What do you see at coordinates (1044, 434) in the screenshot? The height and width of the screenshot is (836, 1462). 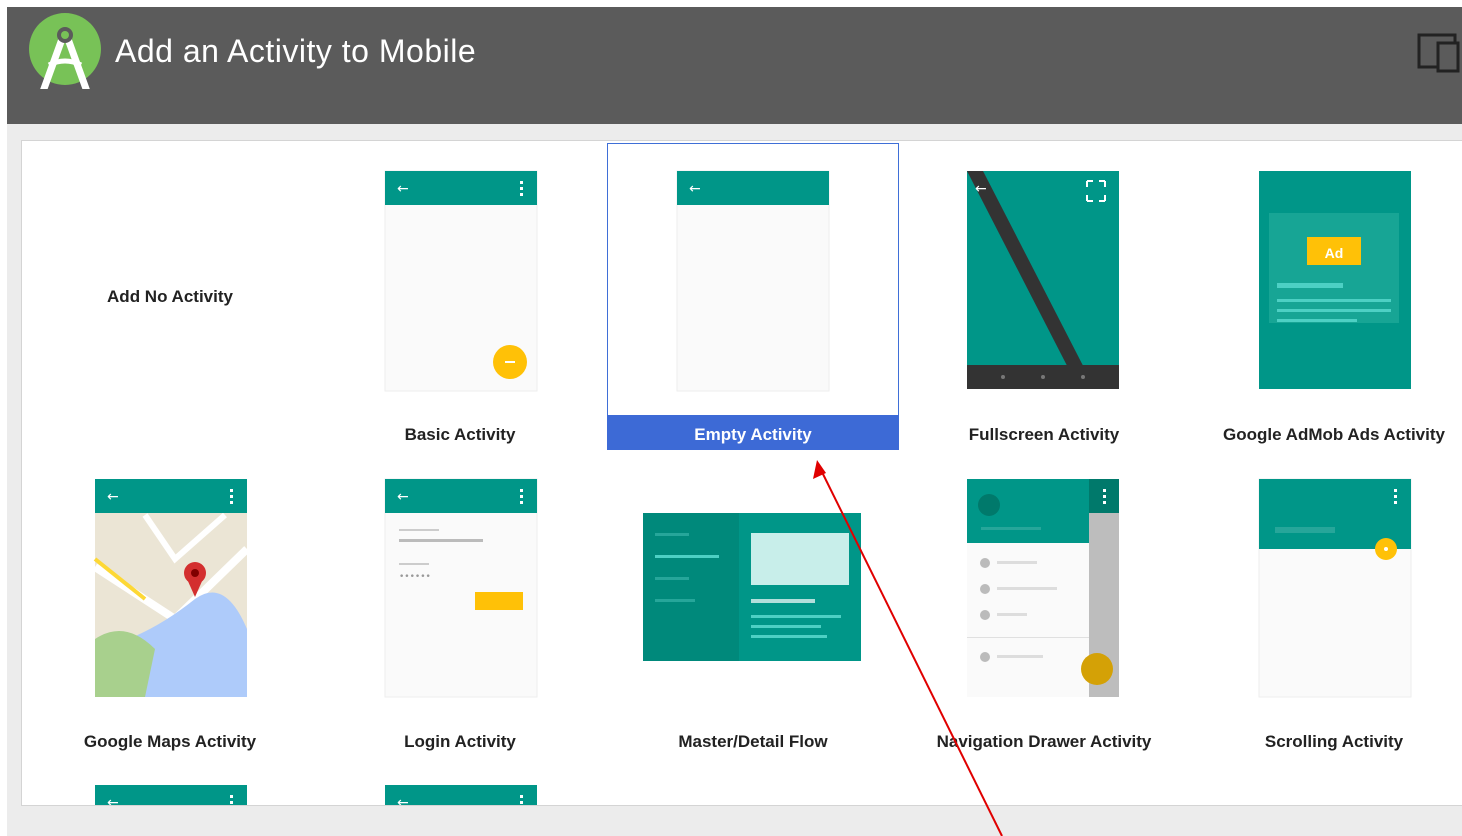 I see `template-label: Fullscreen Activity` at bounding box center [1044, 434].